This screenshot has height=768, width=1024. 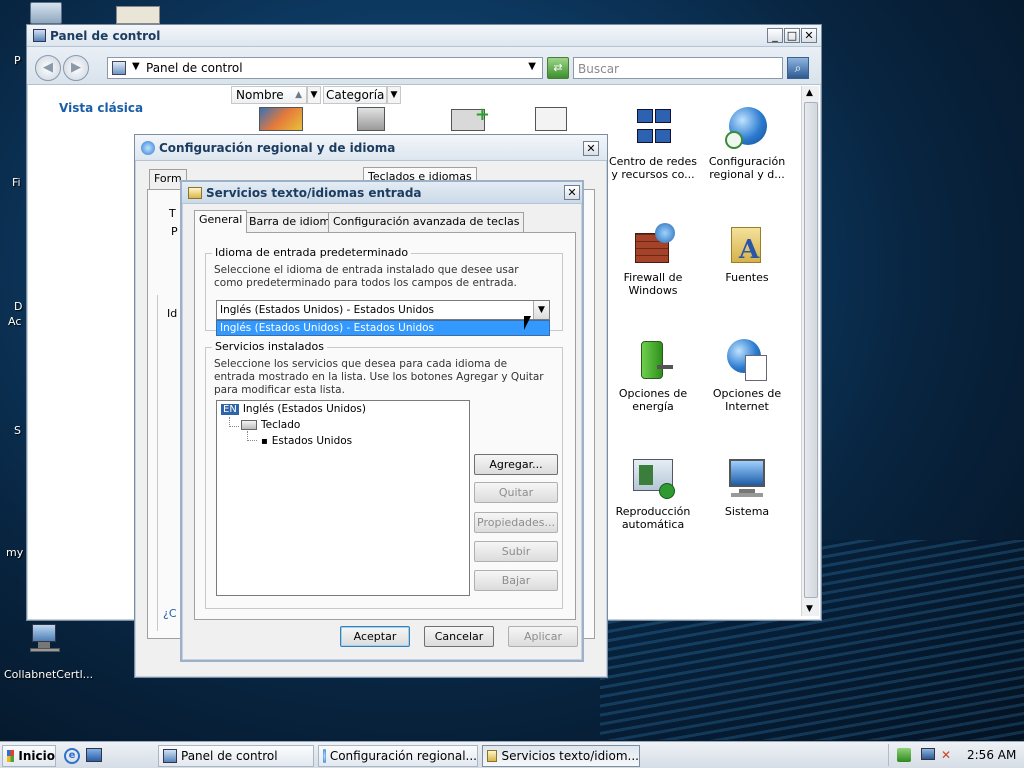 What do you see at coordinates (327, 328) in the screenshot?
I see `default-language-option-label: Inglés (Estados Unidos) - Estados Unidos` at bounding box center [327, 328].